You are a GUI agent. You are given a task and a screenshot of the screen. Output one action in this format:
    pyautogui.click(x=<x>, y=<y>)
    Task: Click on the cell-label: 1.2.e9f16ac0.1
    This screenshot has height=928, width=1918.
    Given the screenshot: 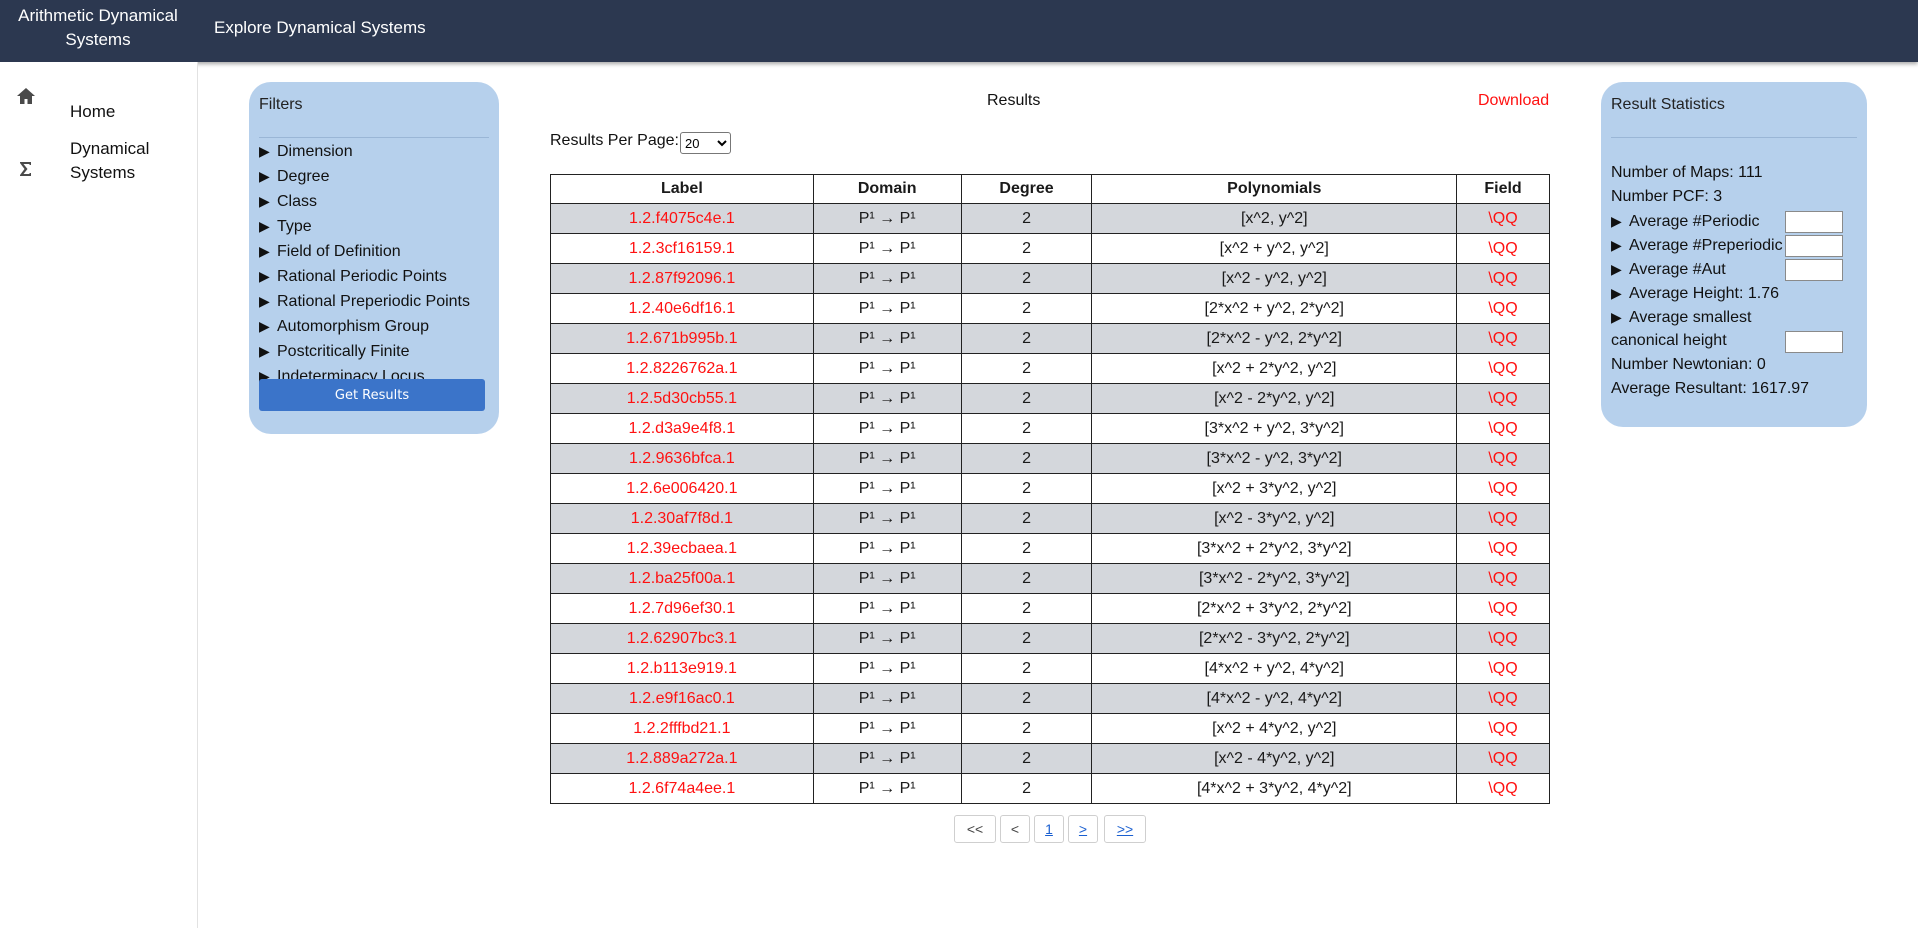 What is the action you would take?
    pyautogui.click(x=682, y=698)
    